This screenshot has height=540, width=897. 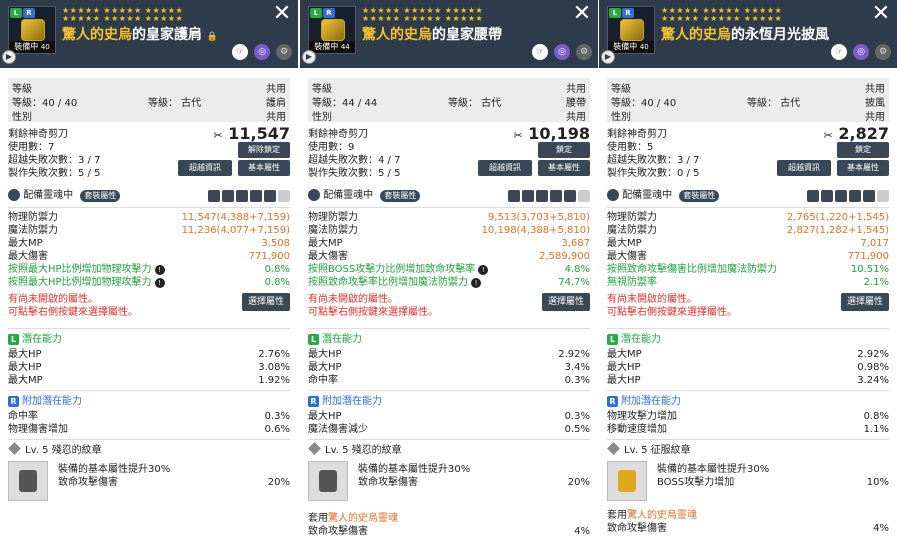 I want to click on emblem-stat-value: 20%, so click(x=278, y=482).